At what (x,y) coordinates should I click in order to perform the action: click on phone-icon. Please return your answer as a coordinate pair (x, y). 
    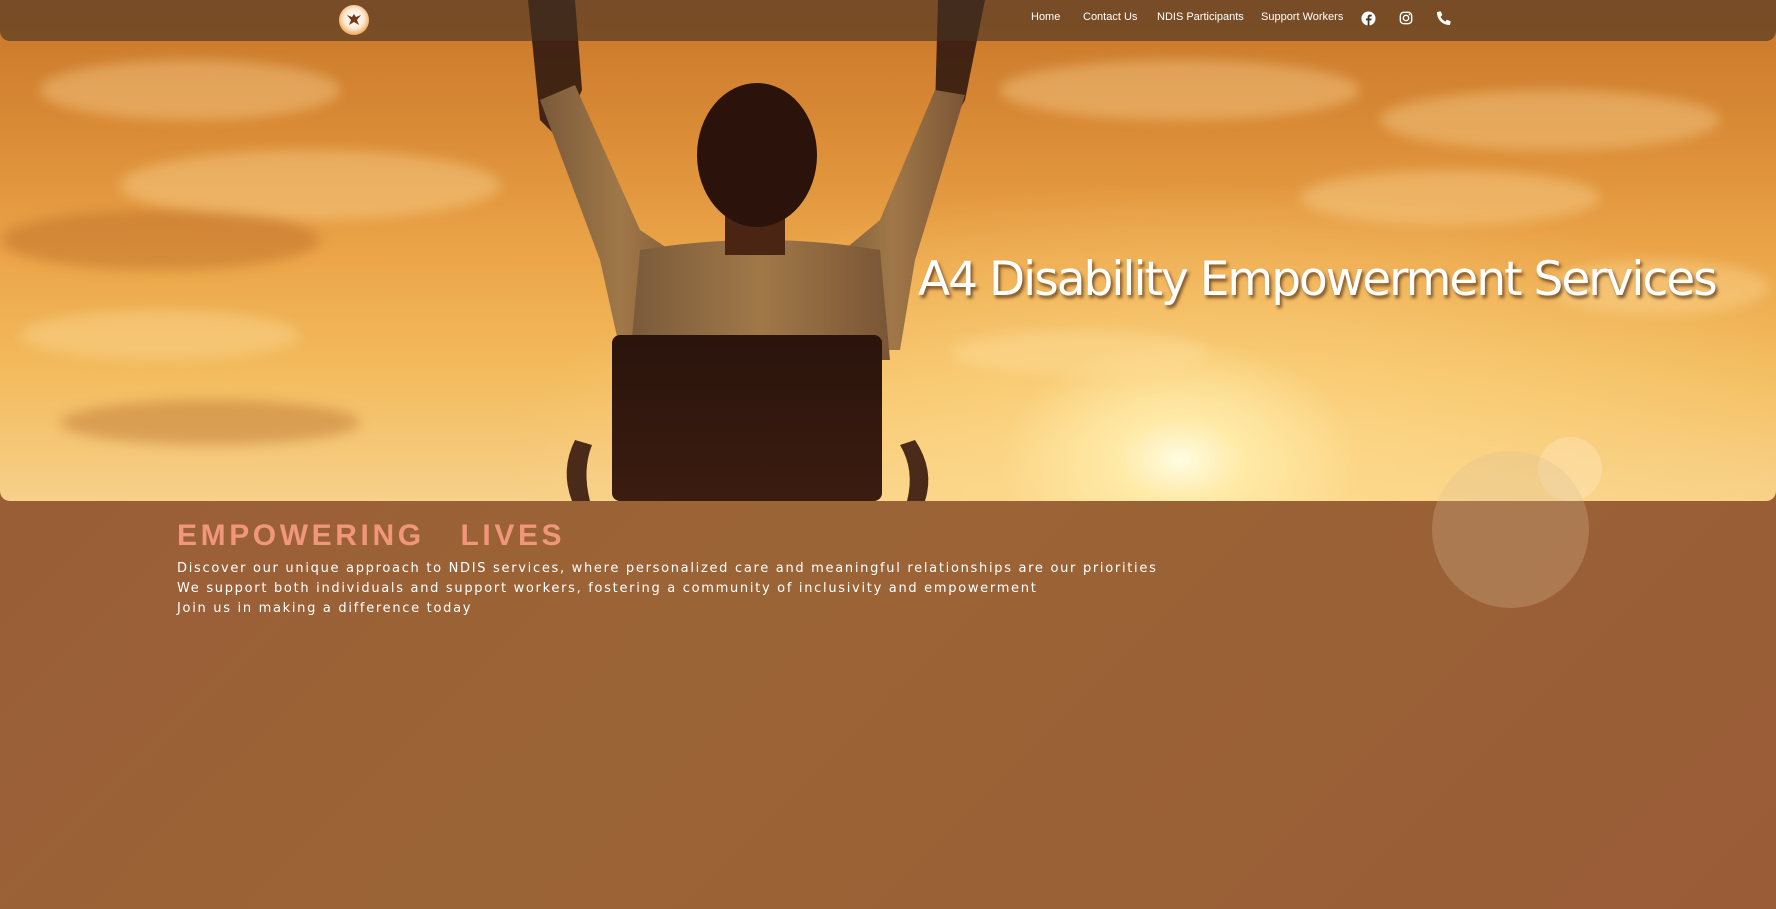
    Looking at the image, I should click on (1444, 18).